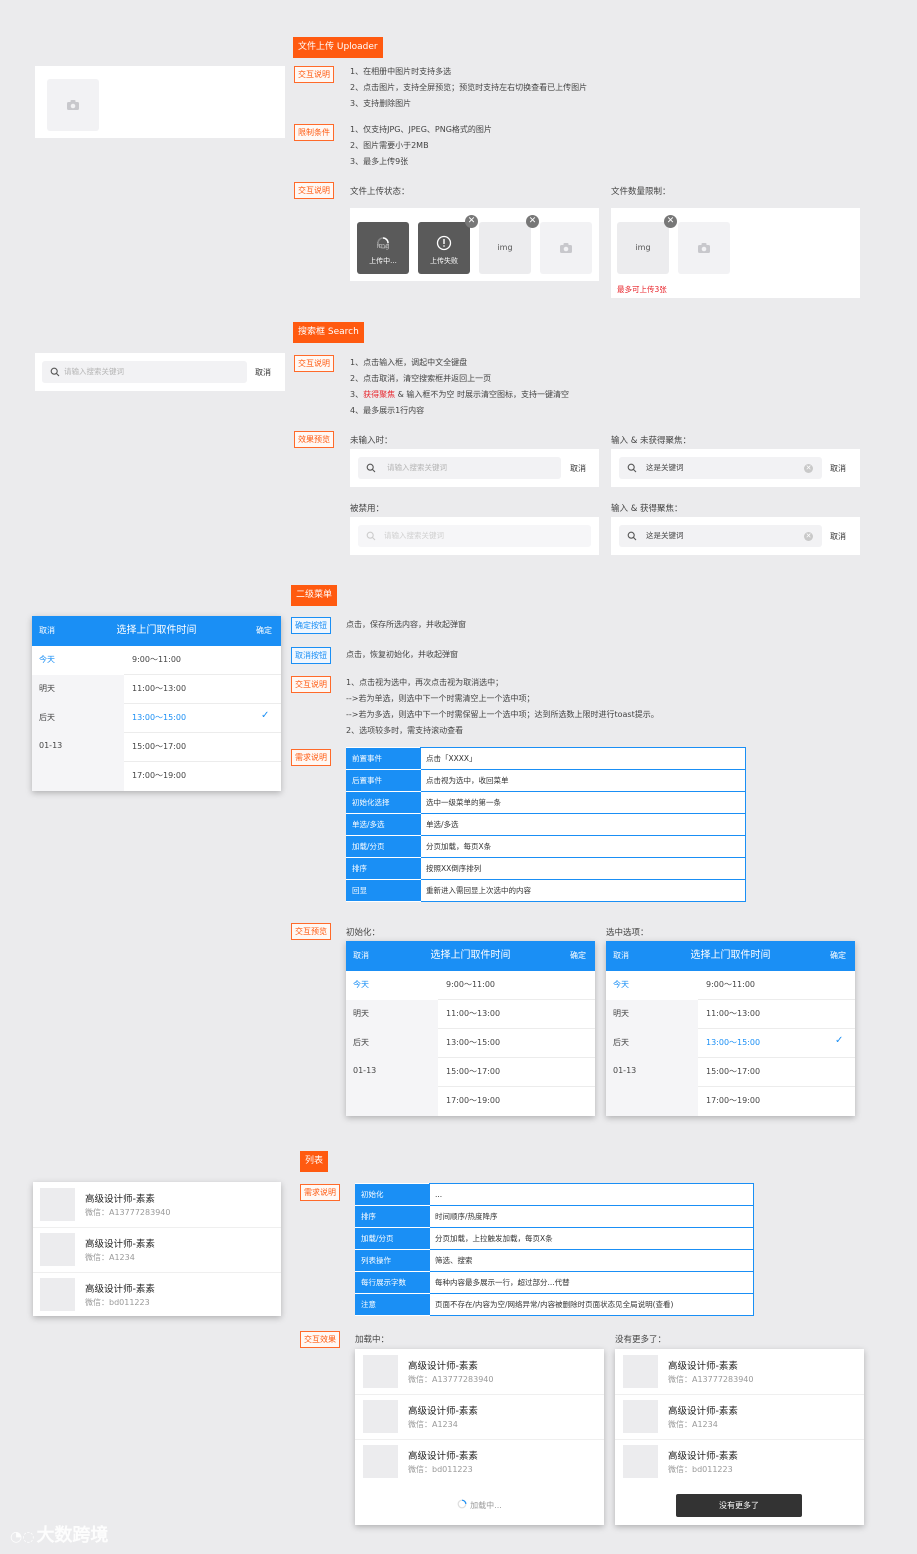 The width and height of the screenshot is (917, 1554). I want to click on search-icon, so click(371, 536).